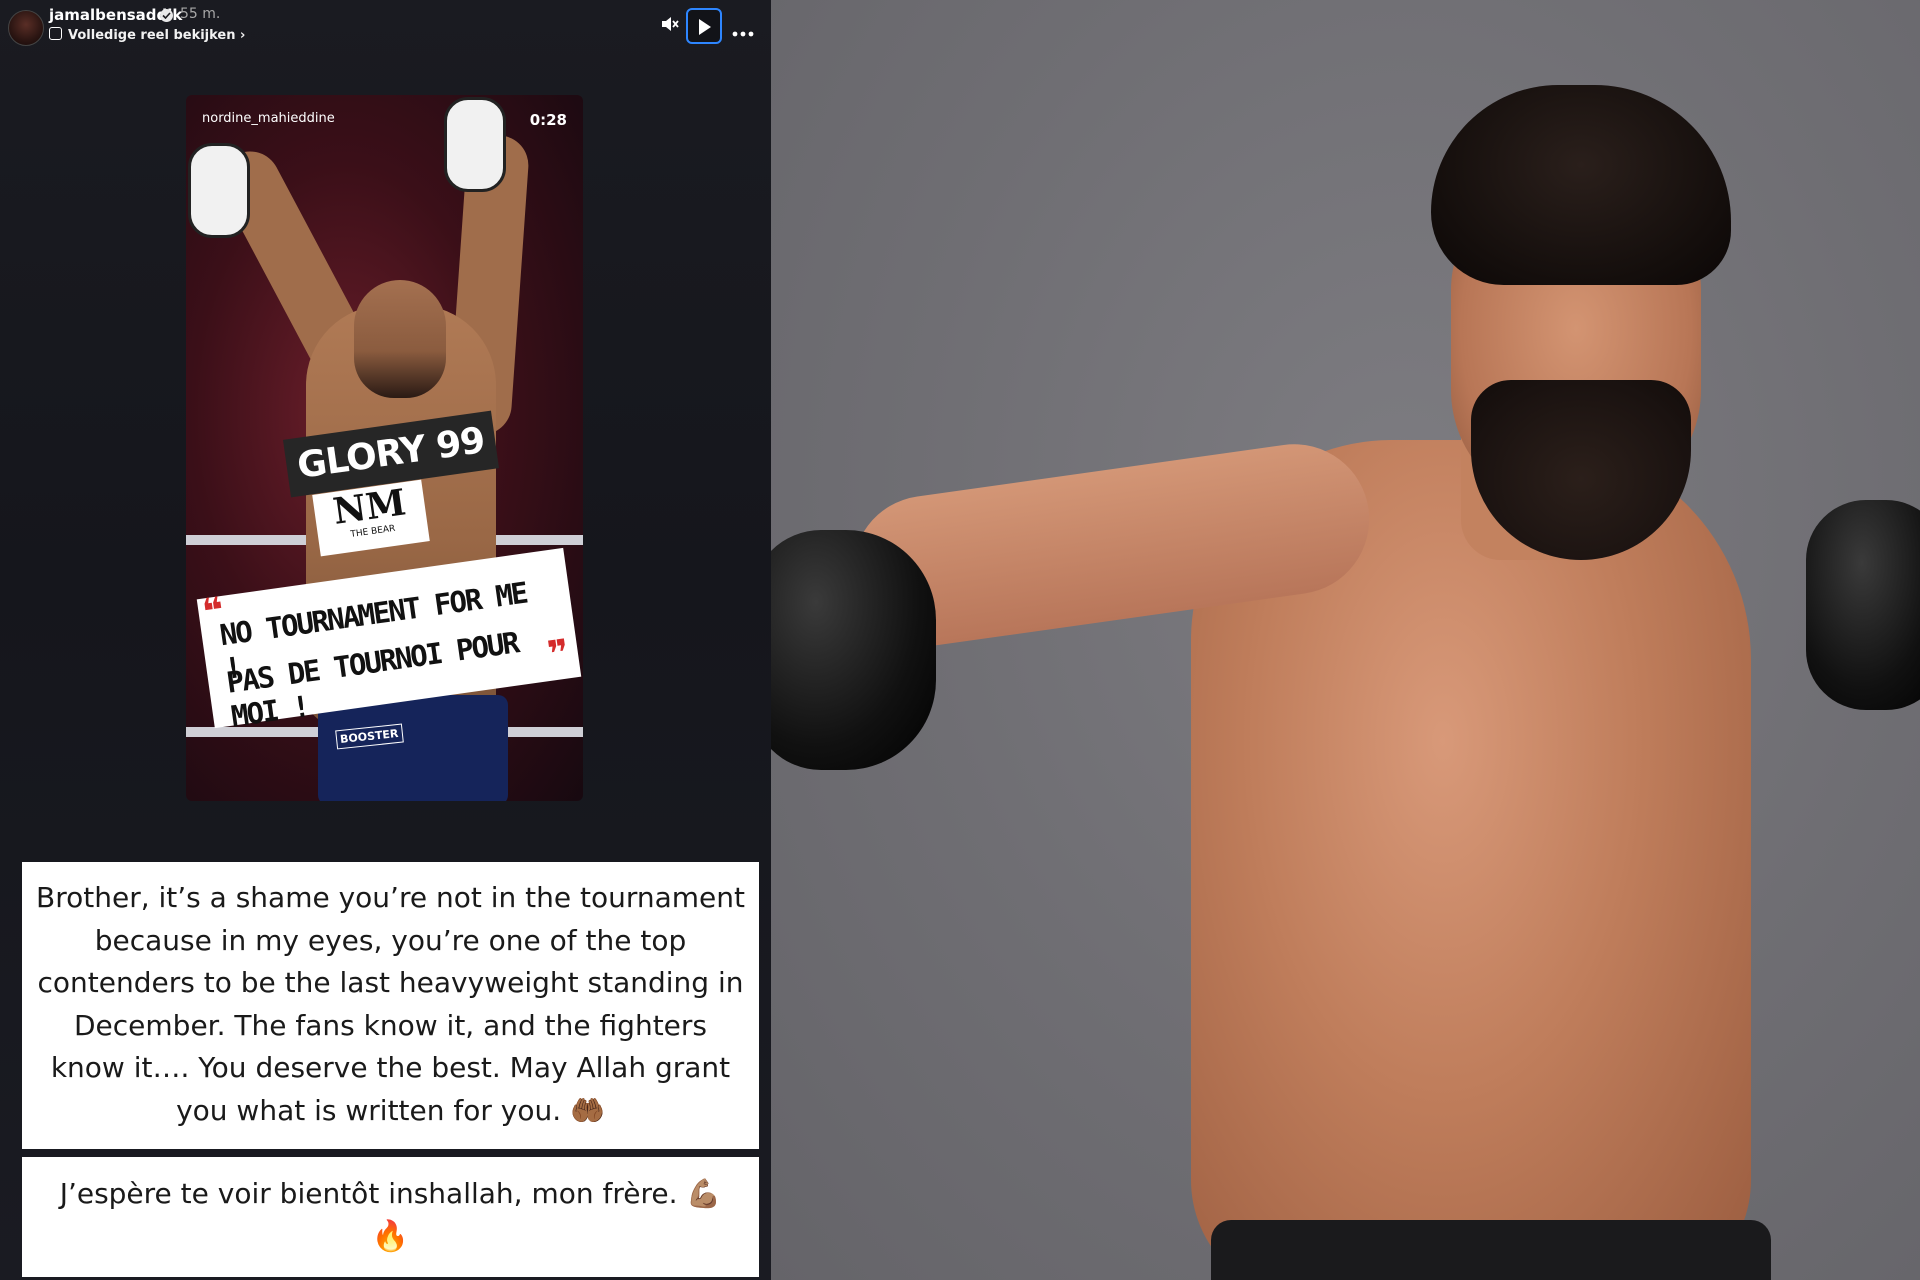 Image resolution: width=1920 pixels, height=1280 pixels. I want to click on play-button, so click(704, 26).